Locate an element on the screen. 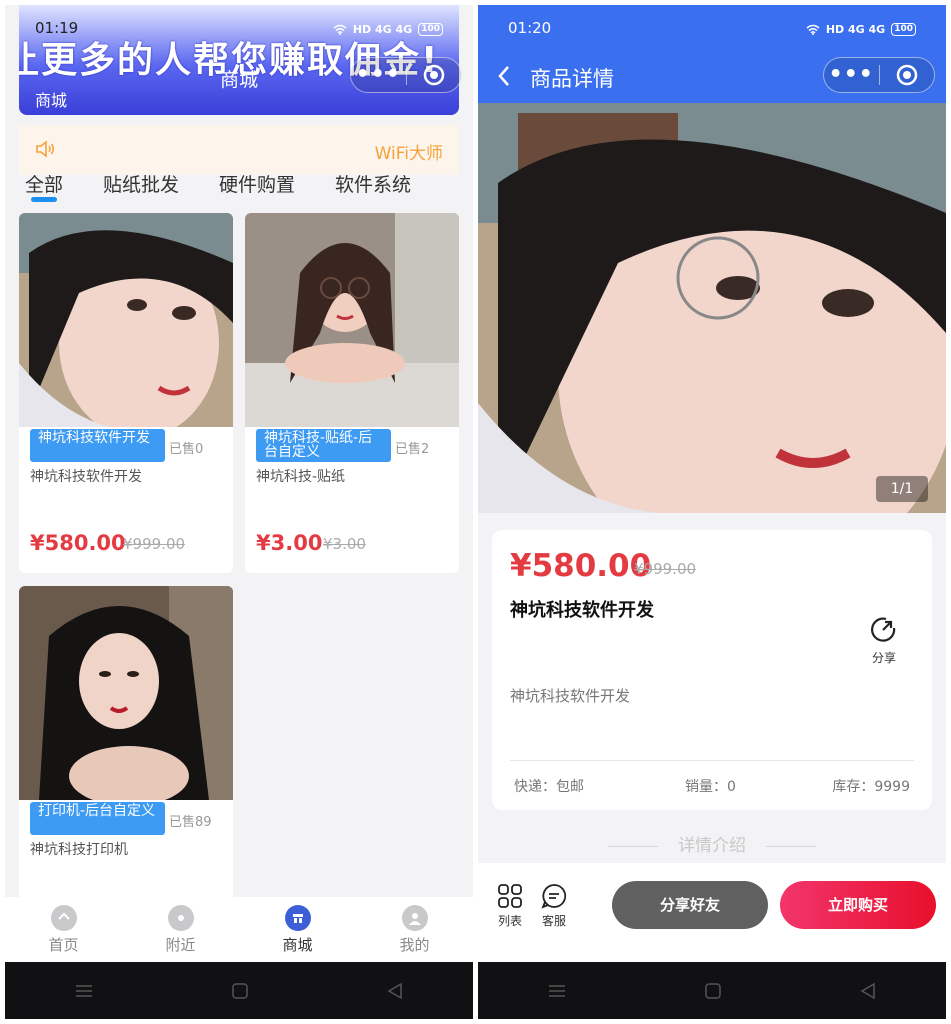 Image resolution: width=951 pixels, height=1024 pixels. chat-icon is located at coordinates (554, 896).